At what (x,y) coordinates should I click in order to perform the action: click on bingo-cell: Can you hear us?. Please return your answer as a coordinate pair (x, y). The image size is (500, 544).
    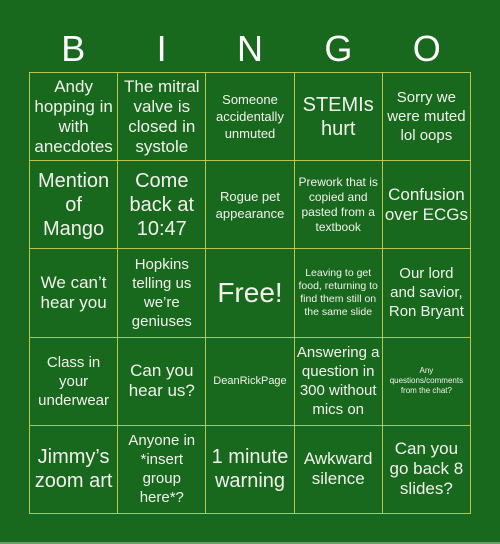
    Looking at the image, I should click on (162, 381).